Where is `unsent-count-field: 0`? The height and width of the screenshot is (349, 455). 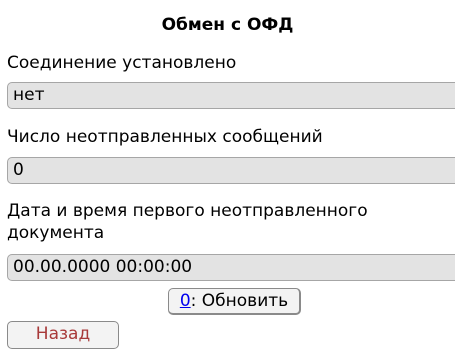
unsent-count-field: 0 is located at coordinates (231, 170).